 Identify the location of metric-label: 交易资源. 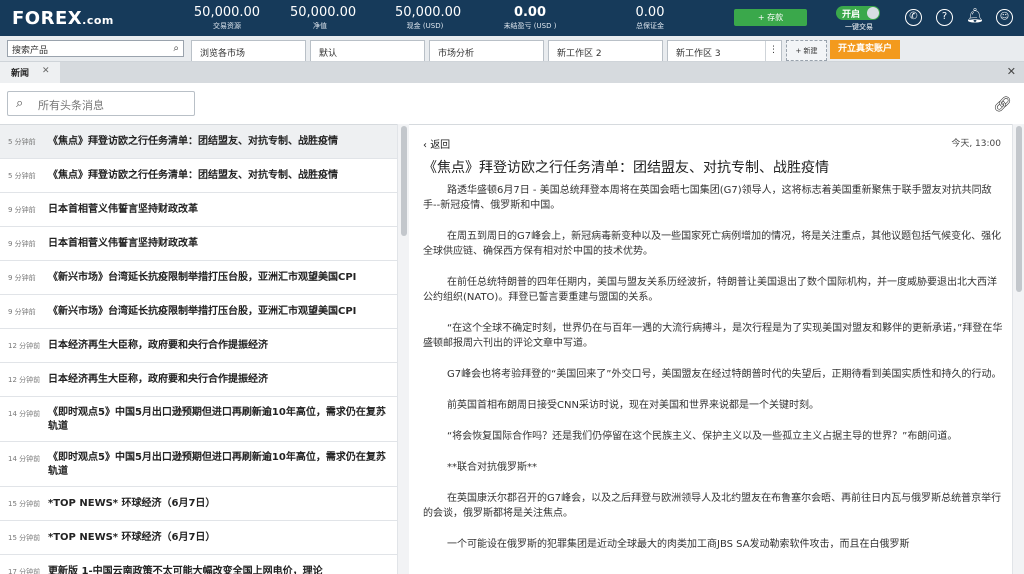
(227, 26).